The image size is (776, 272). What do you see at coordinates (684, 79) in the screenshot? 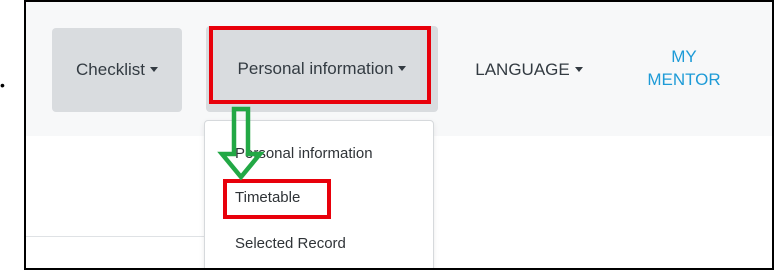
I see `my-mentor-line-2: MENTOR` at bounding box center [684, 79].